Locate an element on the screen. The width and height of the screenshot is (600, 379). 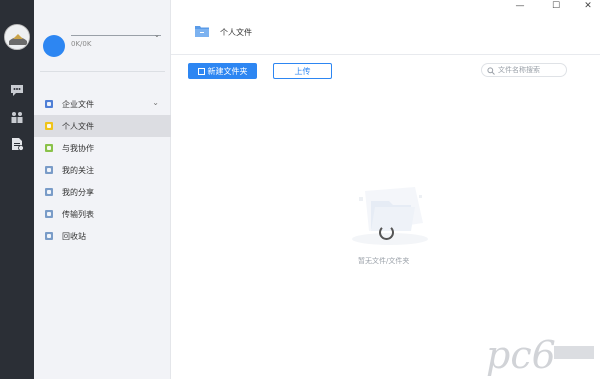
avatar is located at coordinates (54, 46).